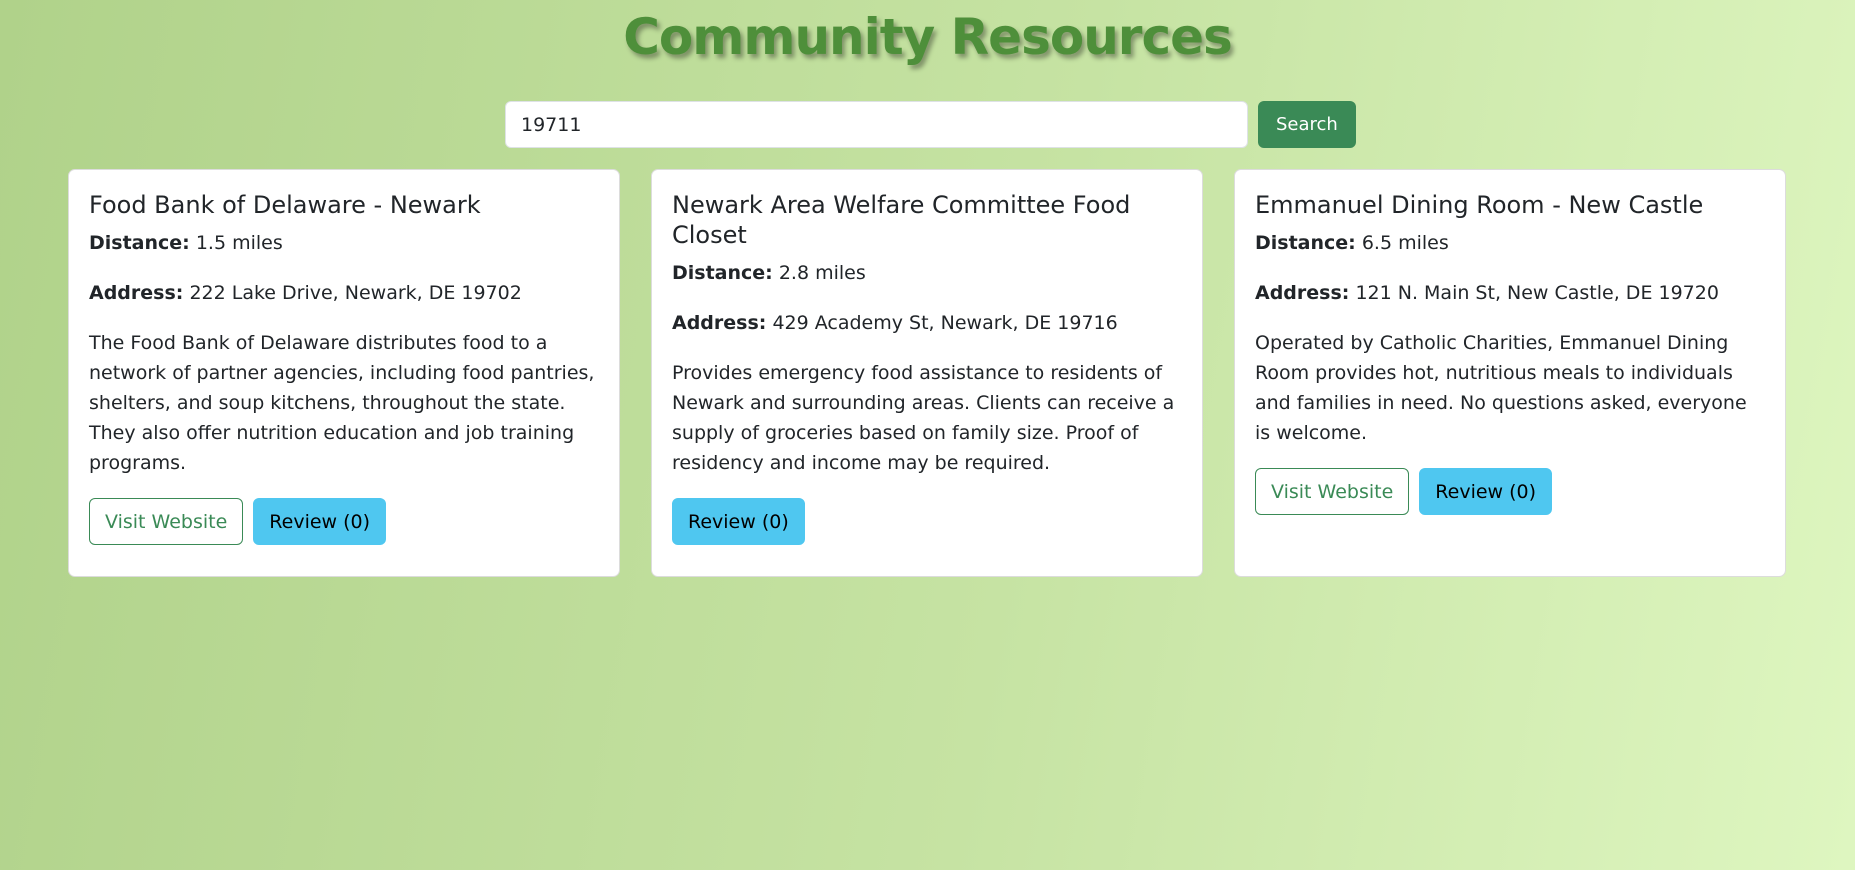 Image resolution: width=1855 pixels, height=870 pixels. I want to click on resource-distance: Distance: 6.5 miles, so click(1510, 243).